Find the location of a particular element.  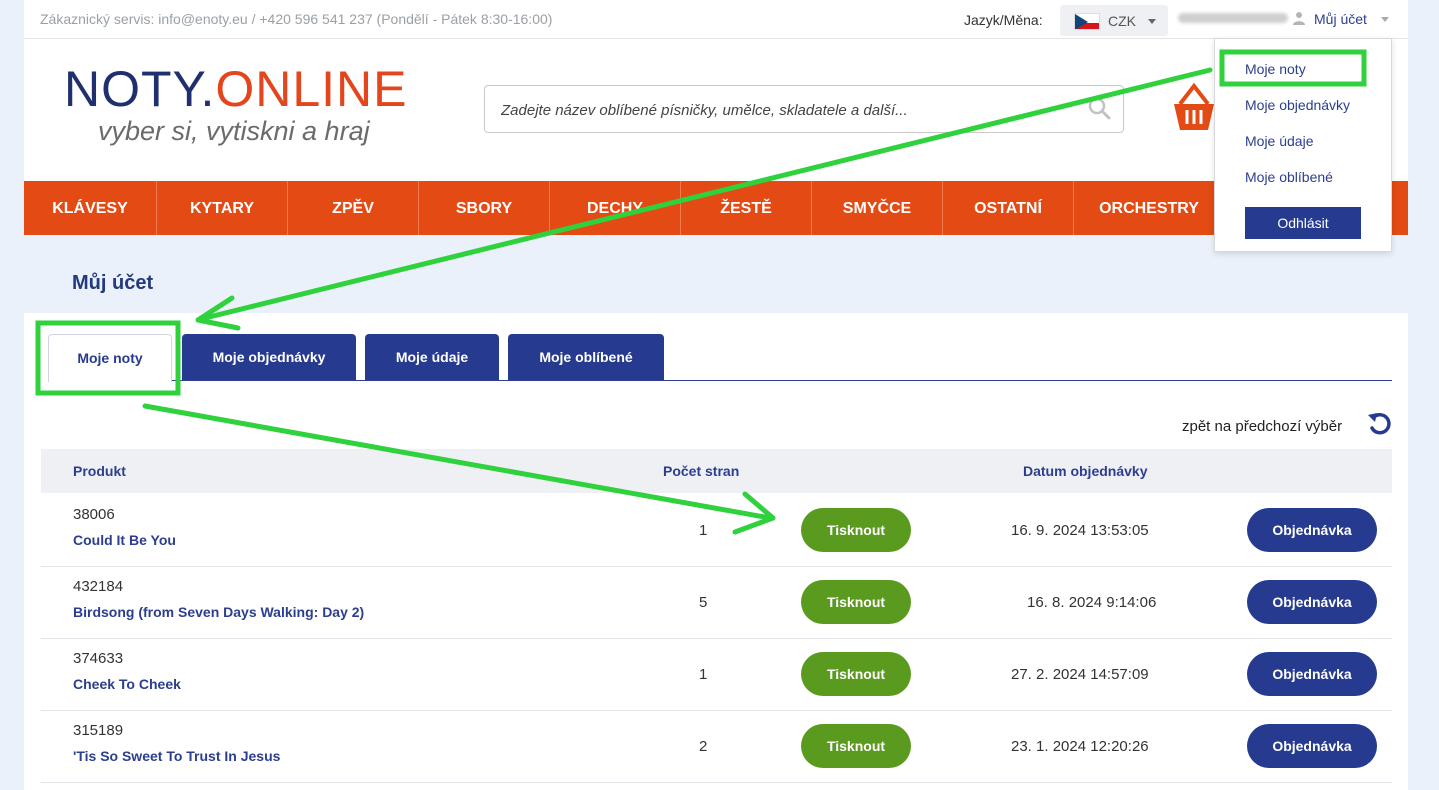

tab-moje-noty: Moje noty is located at coordinates (110, 358).